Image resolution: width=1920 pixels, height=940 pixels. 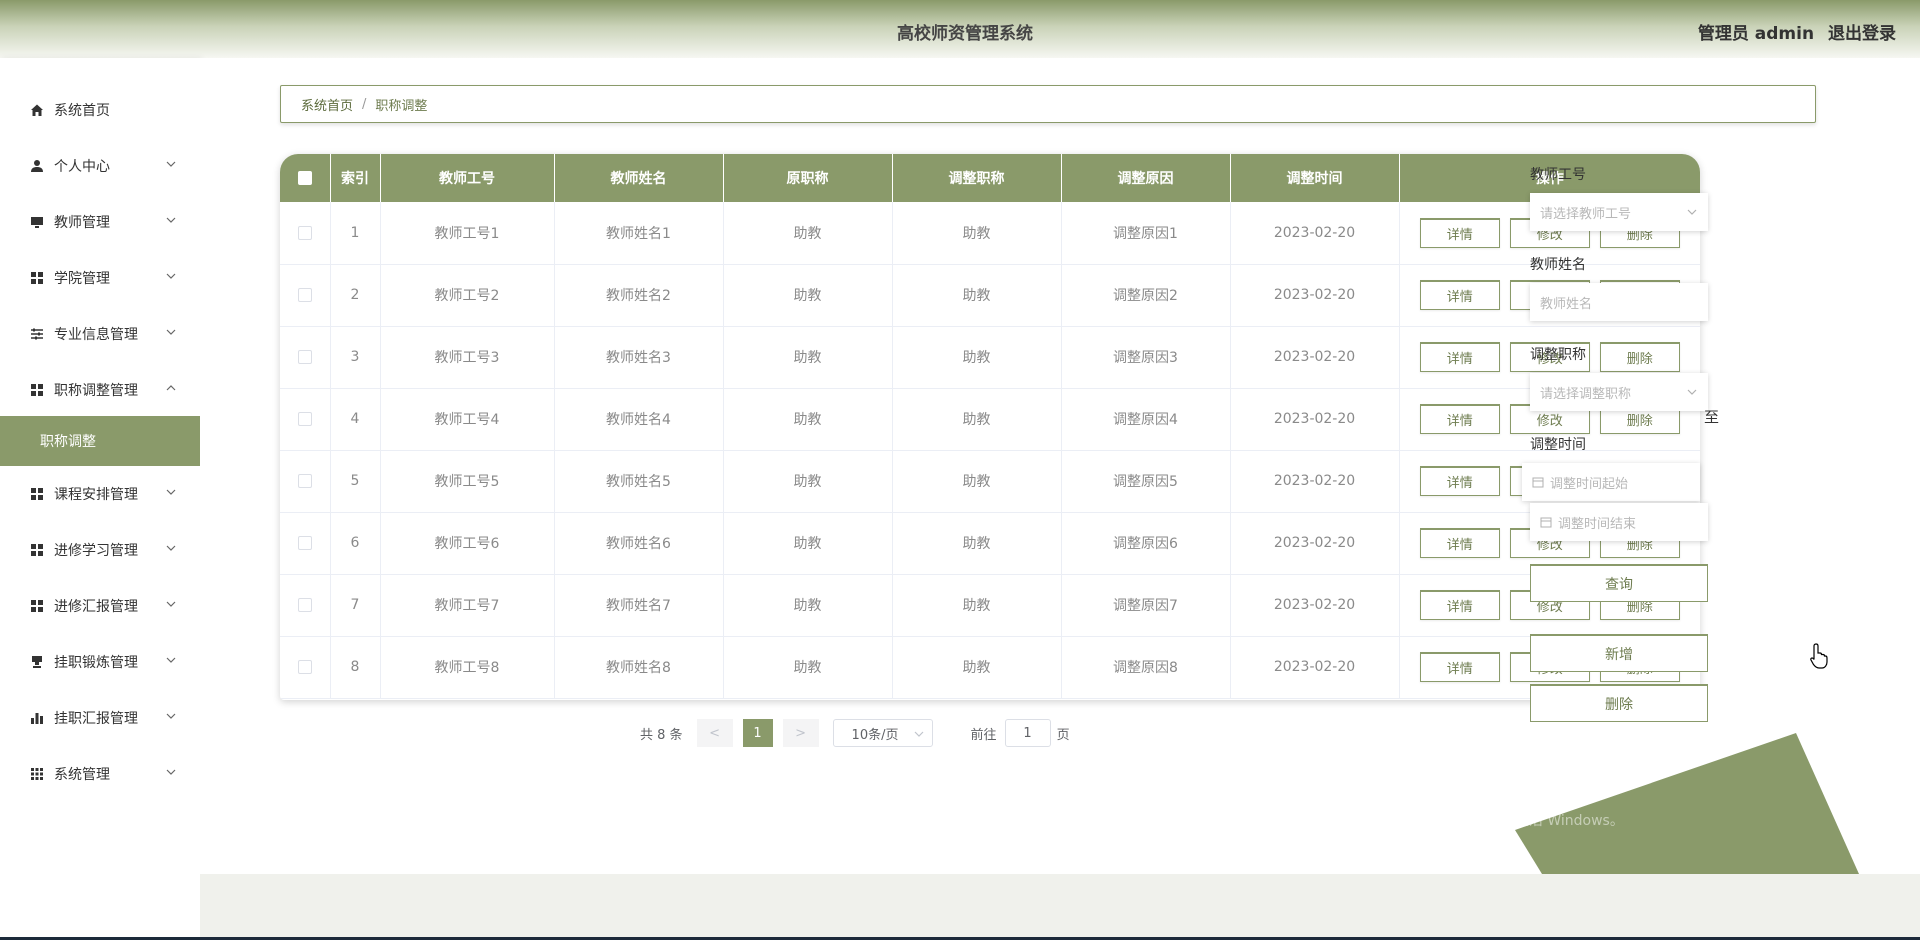 I want to click on top-header: 高校师资管理系统 管理员 admin 退出登录, so click(x=960, y=29).